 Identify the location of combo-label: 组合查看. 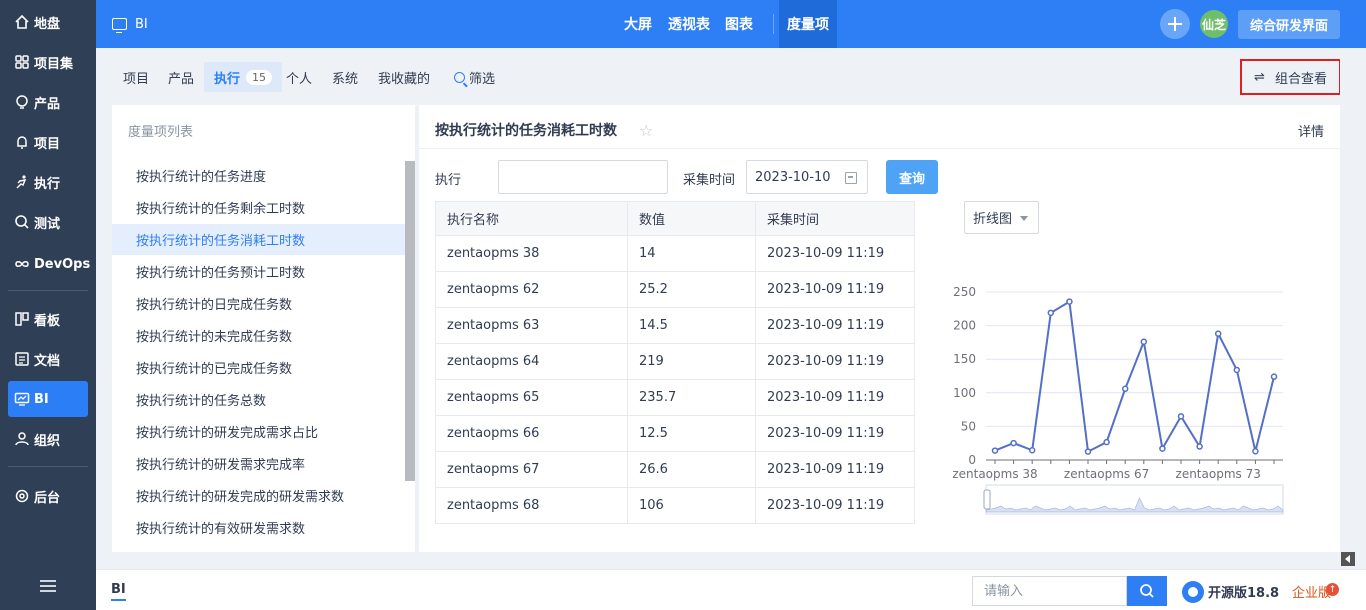
(1300, 79).